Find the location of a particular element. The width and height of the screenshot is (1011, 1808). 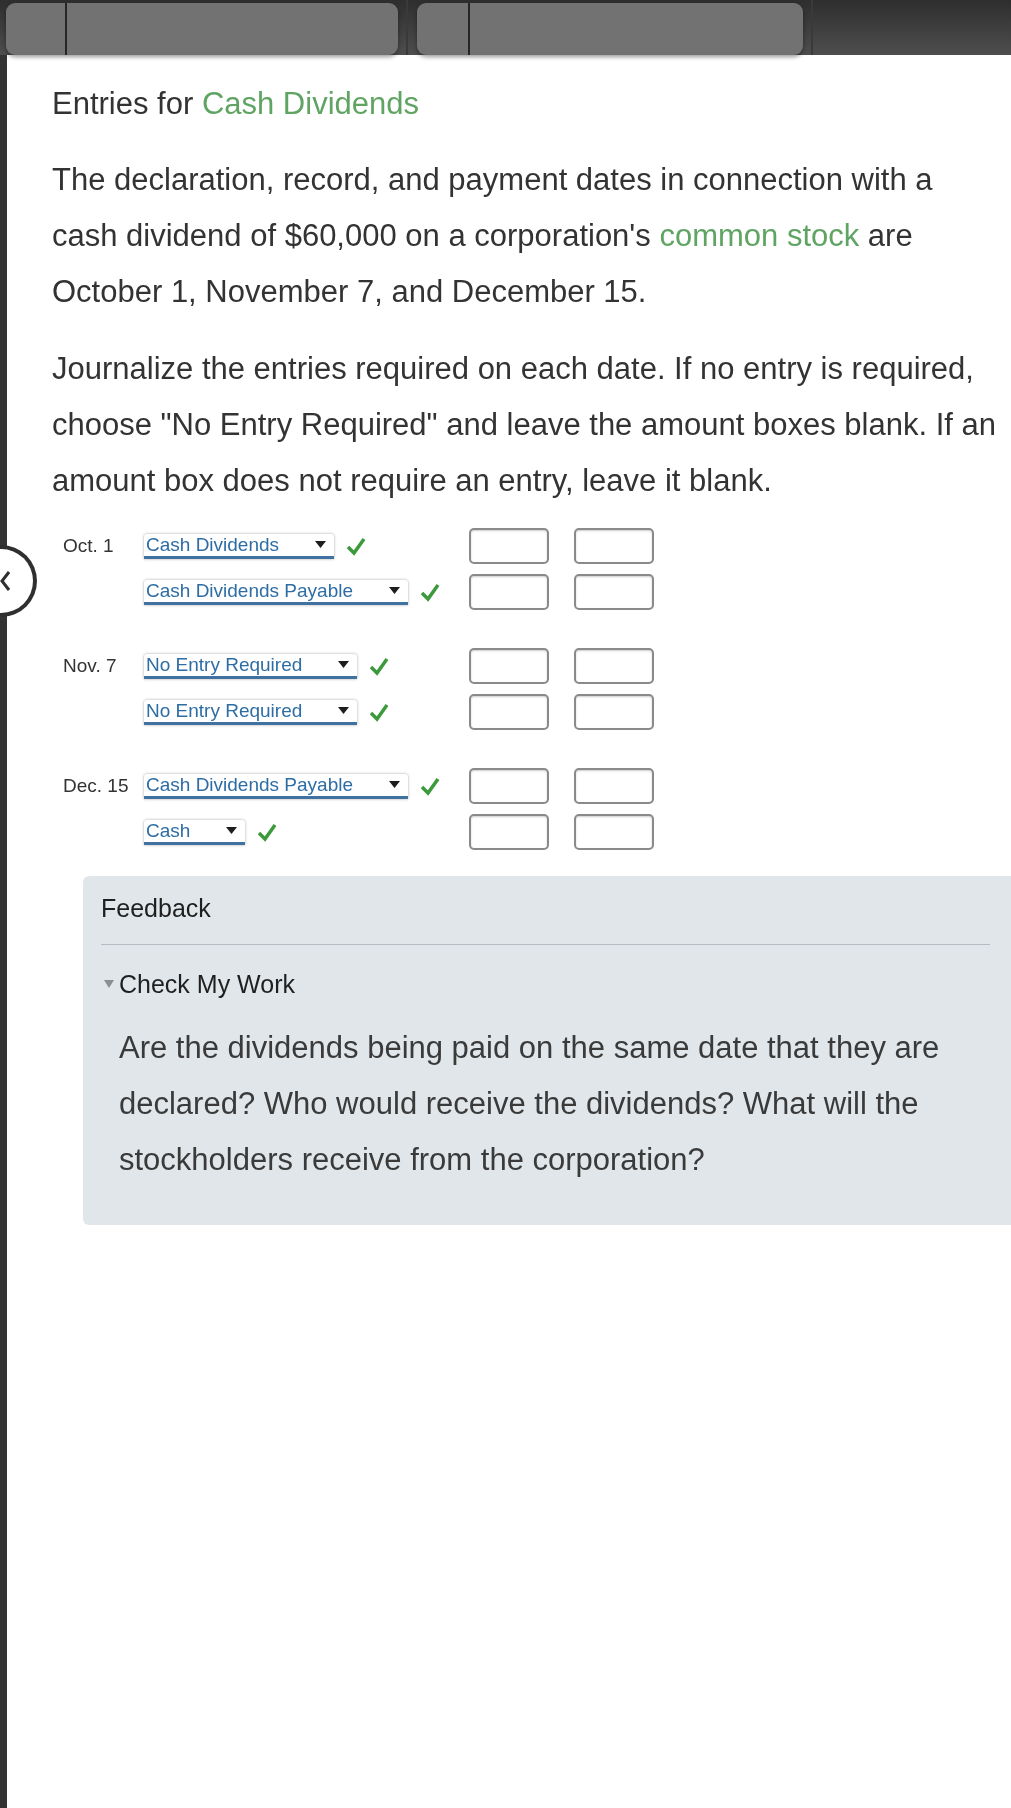

hint-text: Are the dividends being paid on the same date that they are declared? Who would receive the dividends? What will the stockholders receive from the corporation? is located at coordinates (530, 1104).